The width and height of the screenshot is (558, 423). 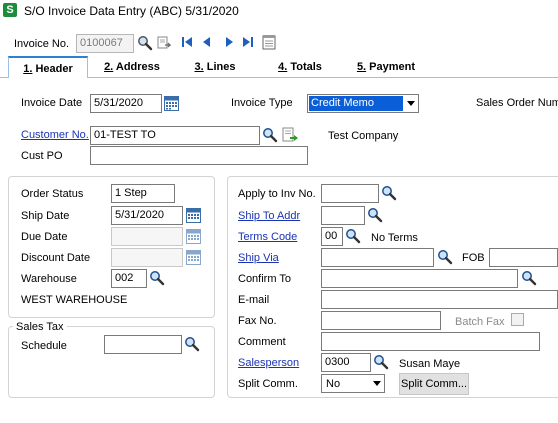 I want to click on batch-fax-label: Batch Fax, so click(x=480, y=322).